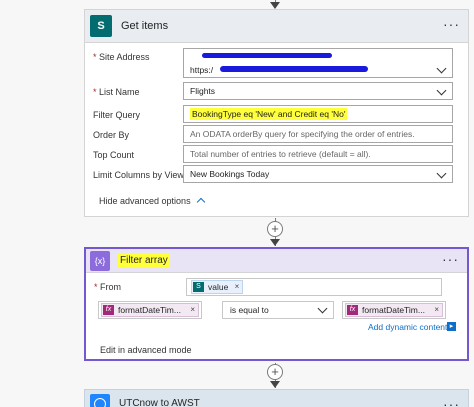  I want to click on filter-array-icon: {x}, so click(100, 261).